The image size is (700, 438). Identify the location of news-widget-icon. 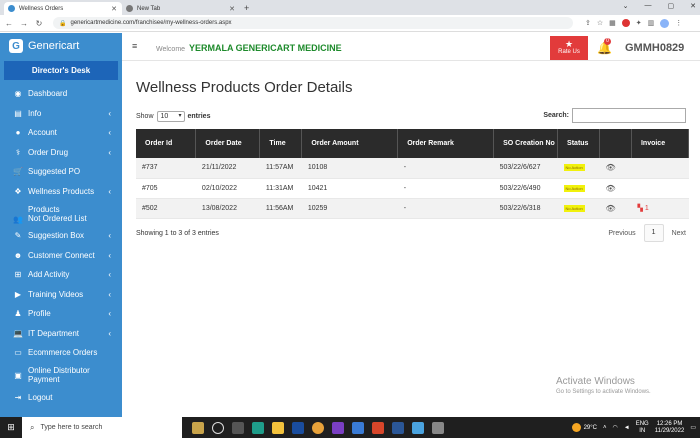
(198, 427).